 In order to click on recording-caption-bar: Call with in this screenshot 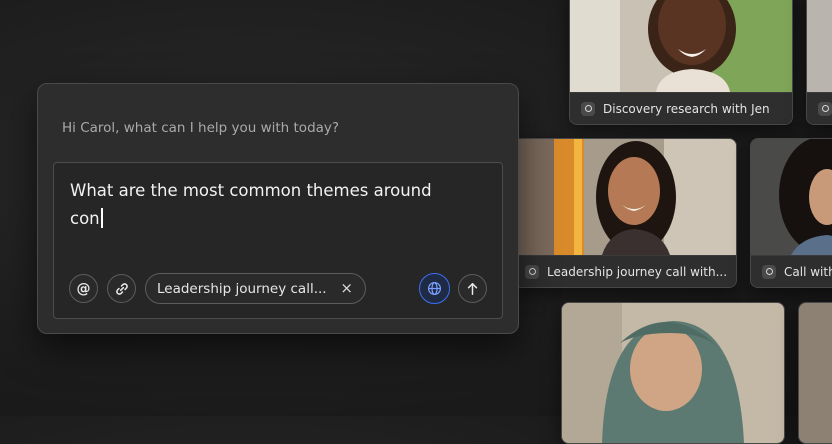, I will do `click(791, 271)`.